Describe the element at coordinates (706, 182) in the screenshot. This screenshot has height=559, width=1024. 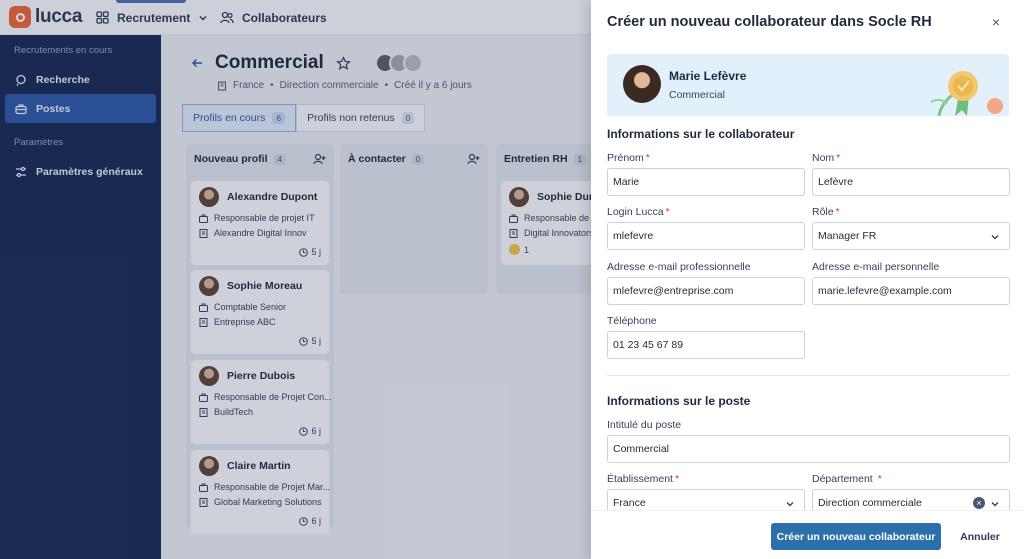
I see `first-name-field: Marie` at that location.